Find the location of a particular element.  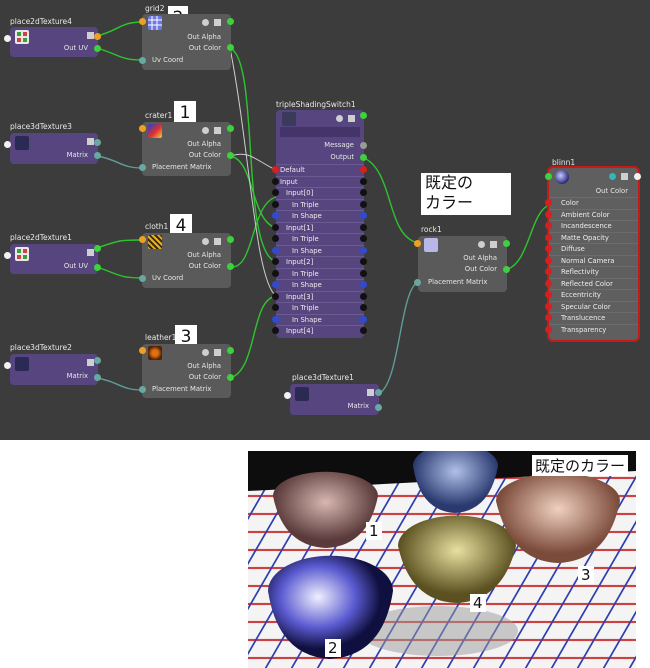

blinn-attribute-row: Normal Camera is located at coordinates (593, 260).